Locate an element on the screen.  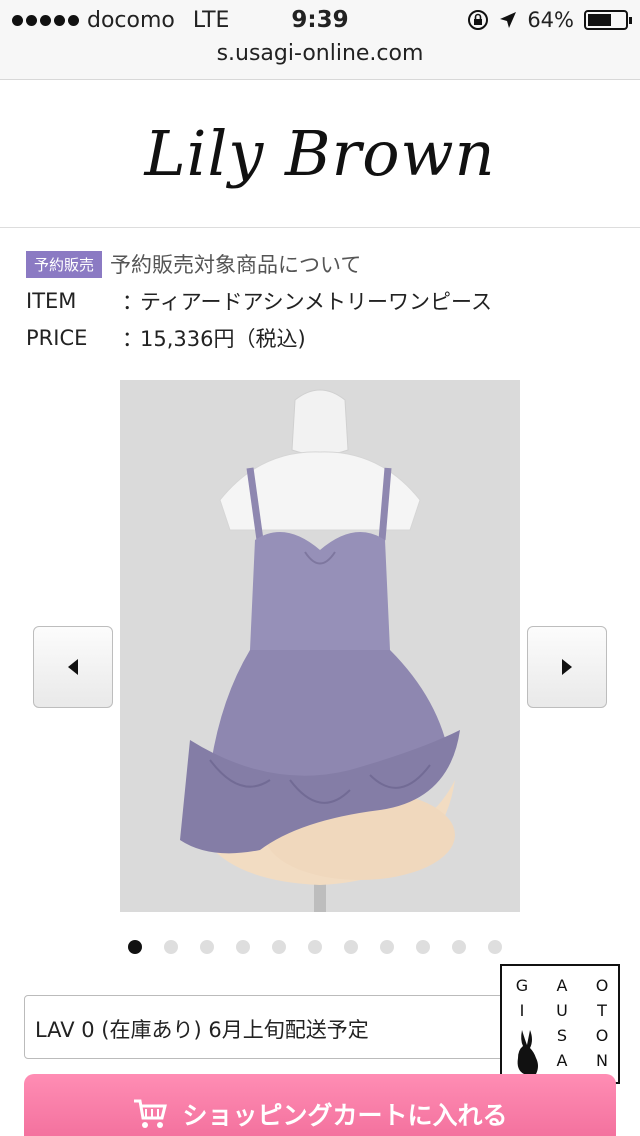
url-bar: s.usagi-online.com is located at coordinates (320, 60).